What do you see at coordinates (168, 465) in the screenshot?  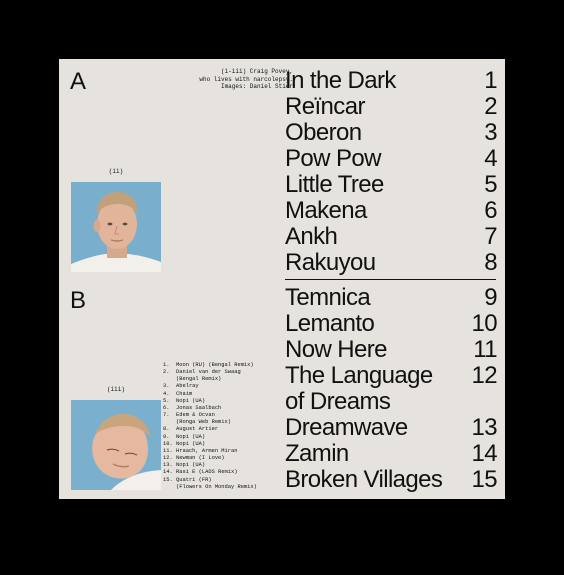 I see `list-number: 13.` at bounding box center [168, 465].